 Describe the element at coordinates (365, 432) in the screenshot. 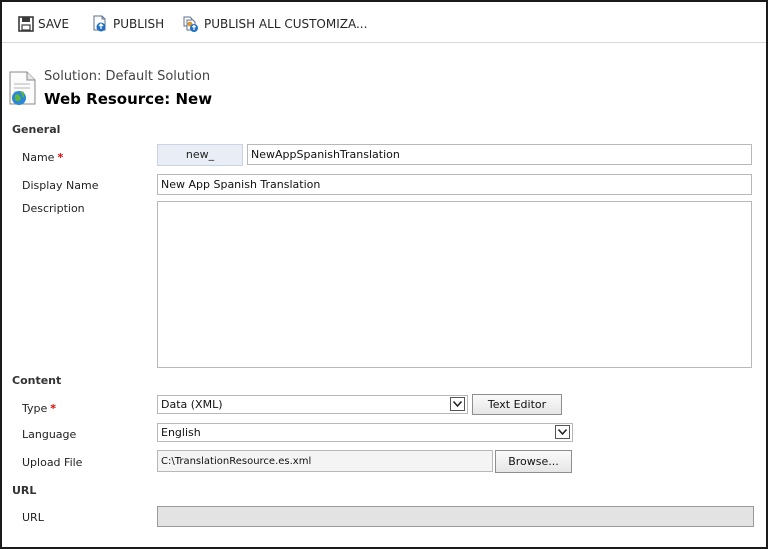

I see `language-select: English` at that location.